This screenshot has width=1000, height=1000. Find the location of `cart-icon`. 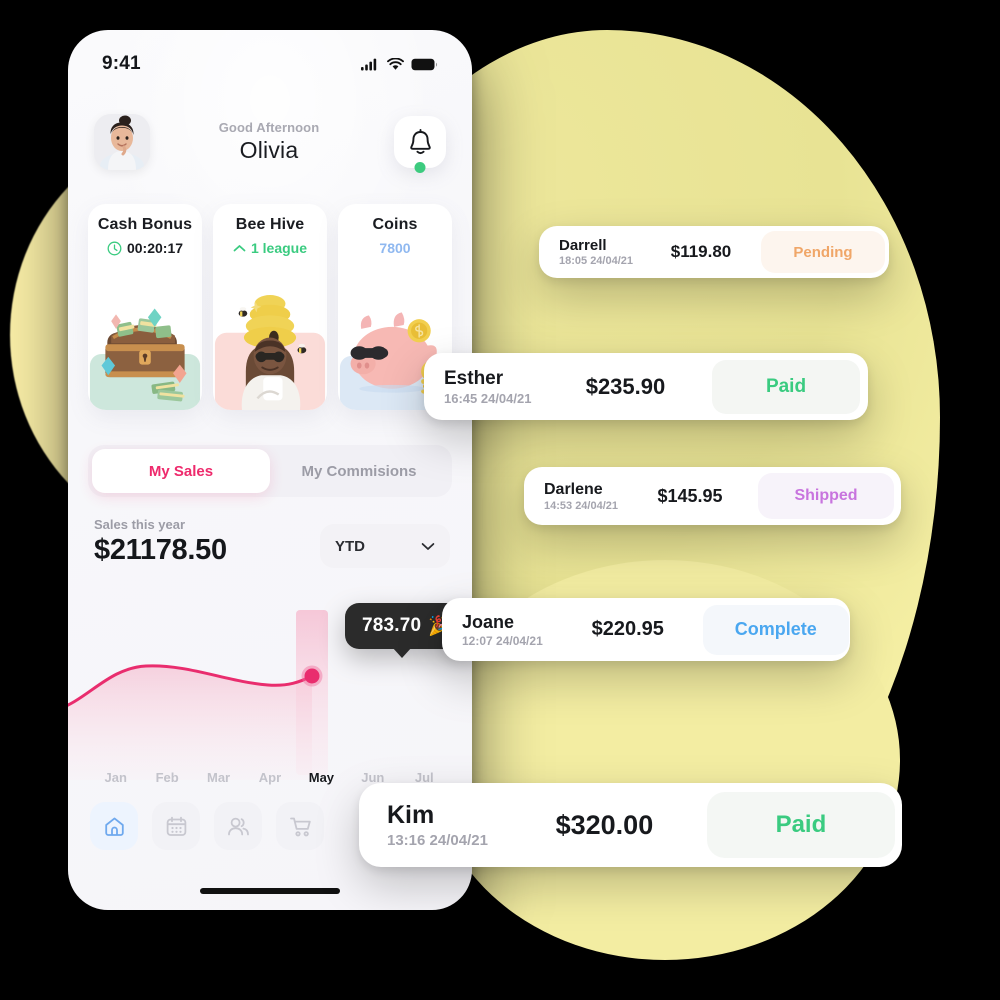

cart-icon is located at coordinates (300, 826).